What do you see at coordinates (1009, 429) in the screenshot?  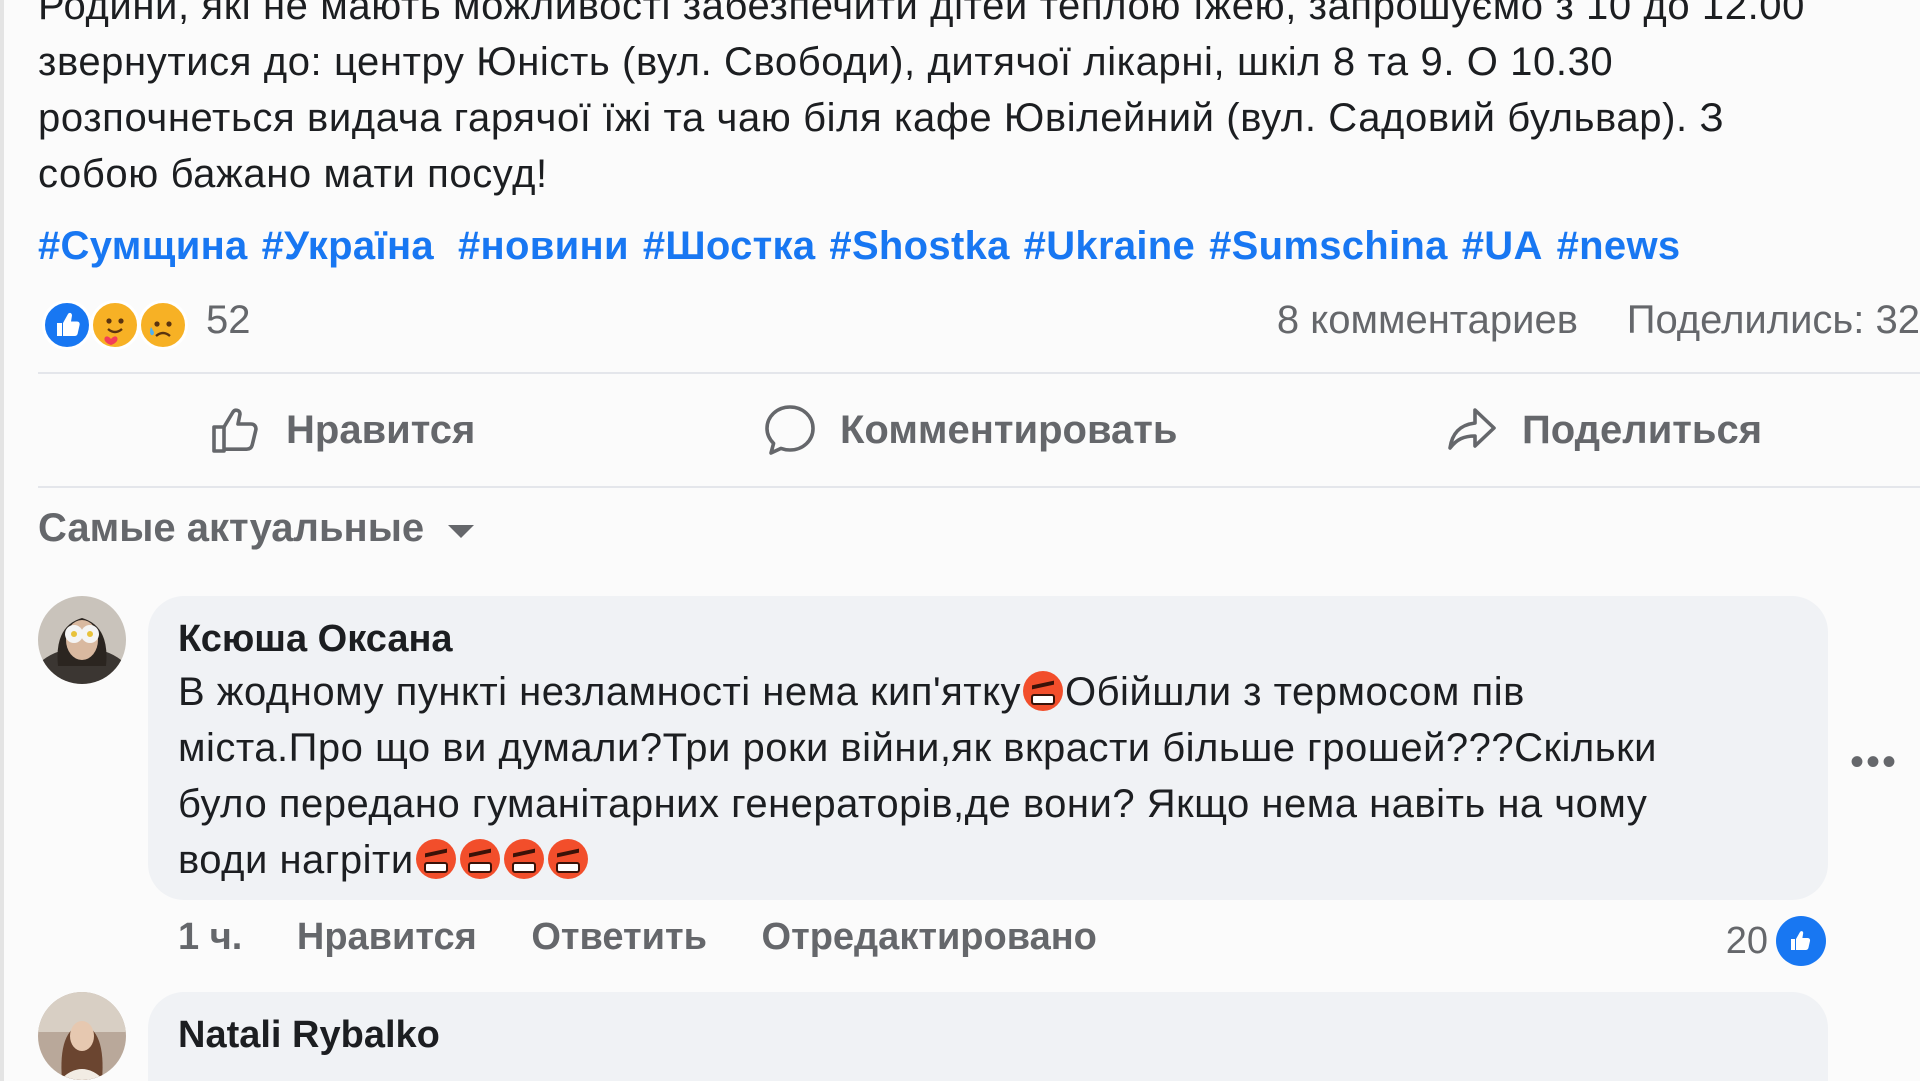 I see `comment-button-label: Комментировать` at bounding box center [1009, 429].